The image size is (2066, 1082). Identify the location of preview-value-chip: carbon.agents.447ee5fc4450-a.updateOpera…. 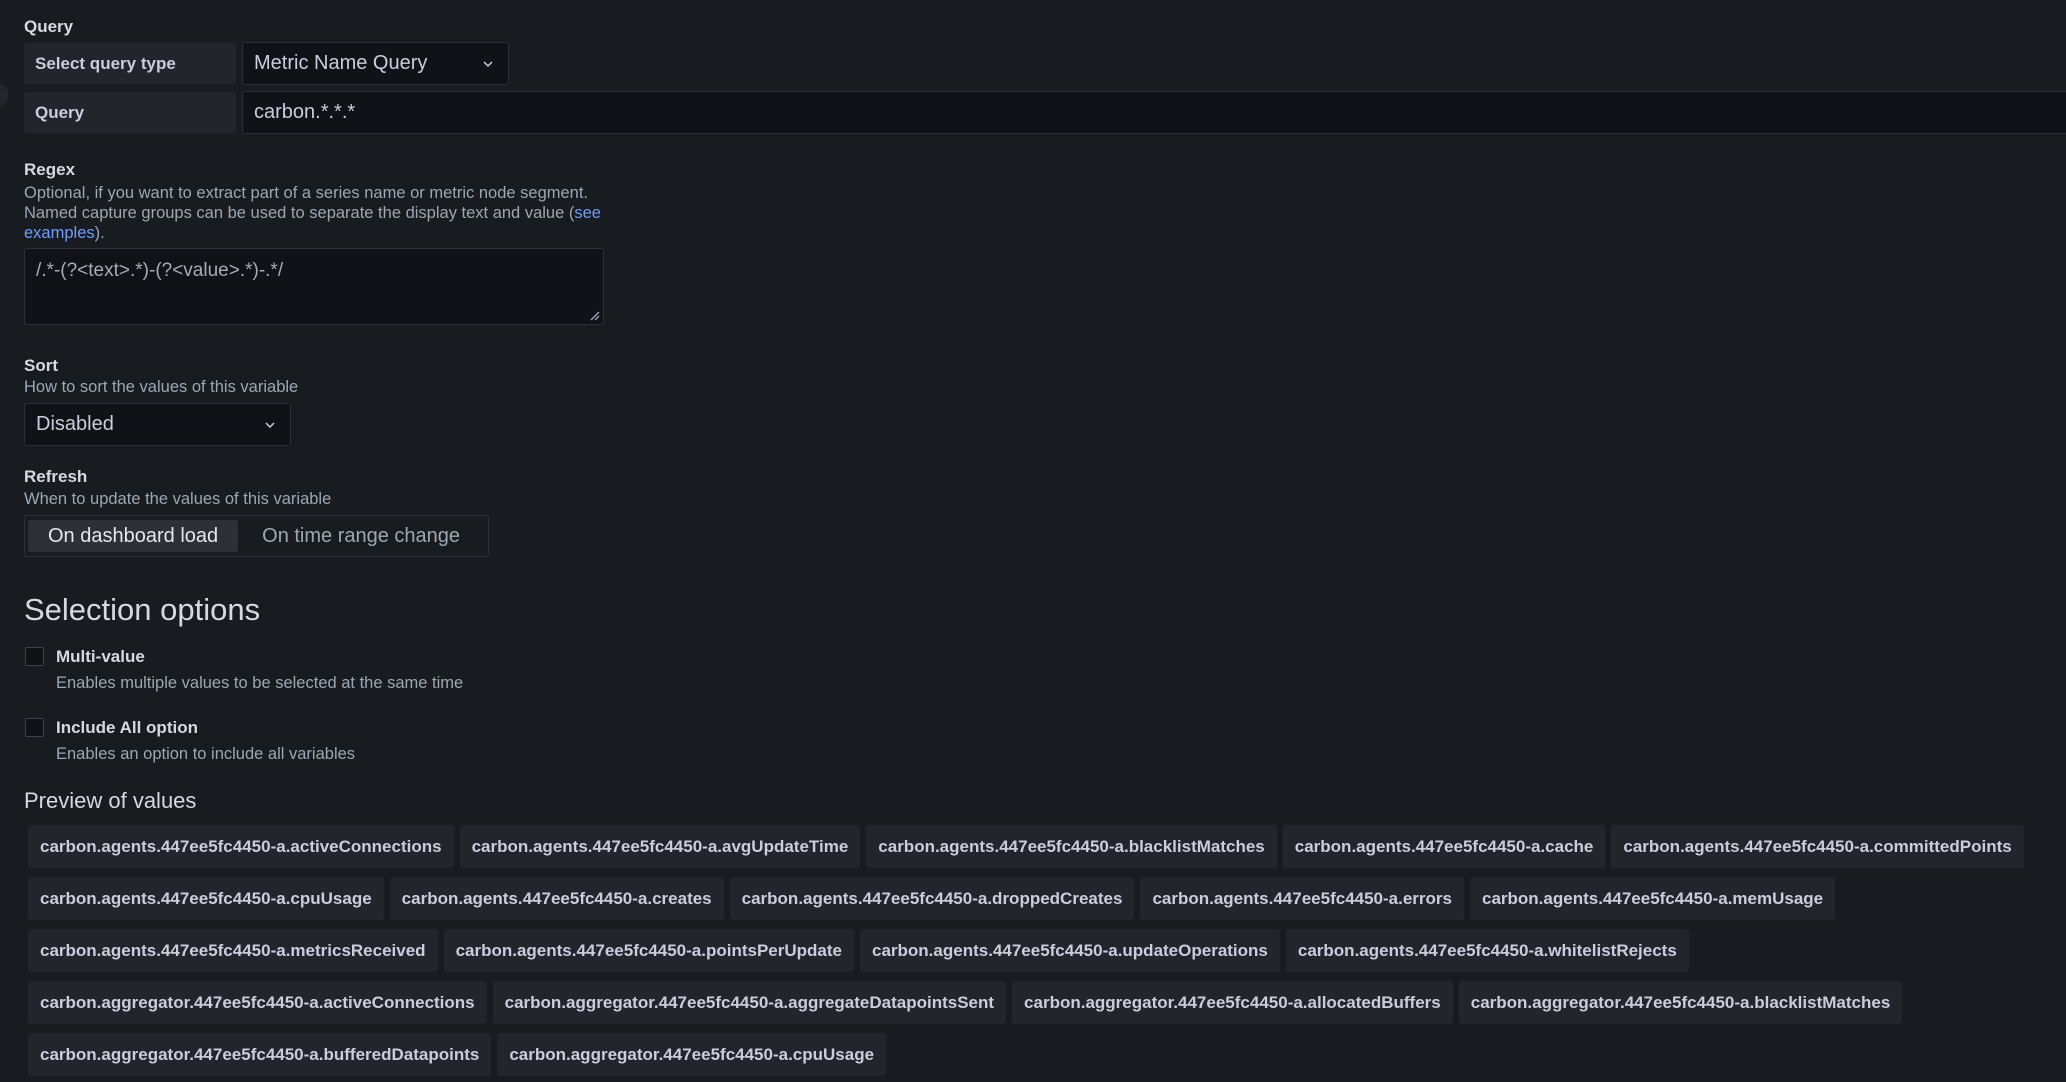
(1070, 950).